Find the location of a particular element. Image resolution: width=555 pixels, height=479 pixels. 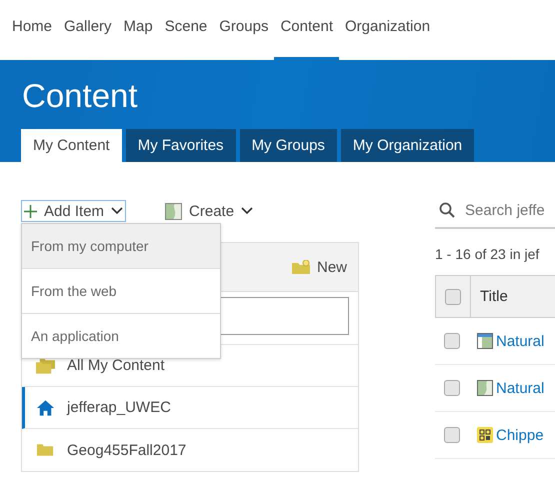

column-header: Title is located at coordinates (493, 296).